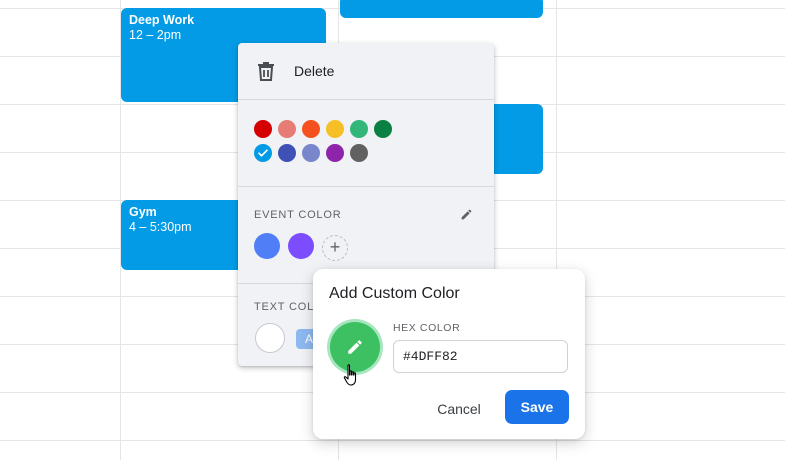 Image resolution: width=785 pixels, height=460 pixels. What do you see at coordinates (537, 407) in the screenshot?
I see `save-button: Save` at bounding box center [537, 407].